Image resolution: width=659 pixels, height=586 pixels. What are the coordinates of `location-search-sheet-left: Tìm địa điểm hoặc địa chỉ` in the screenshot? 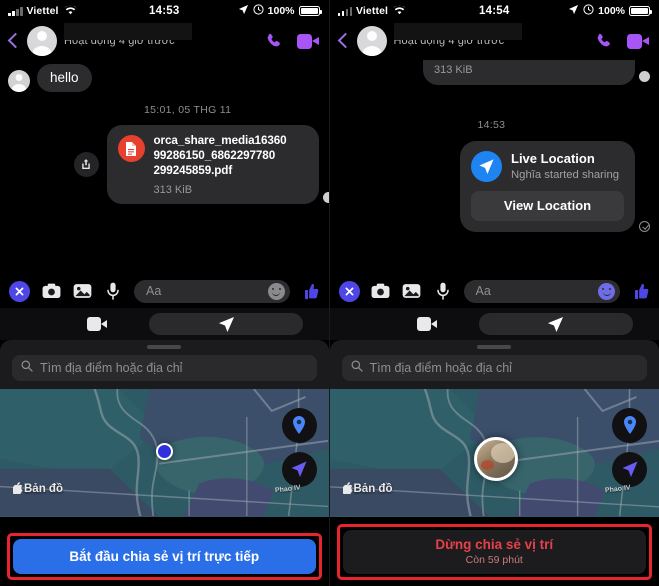 It's located at (164, 364).